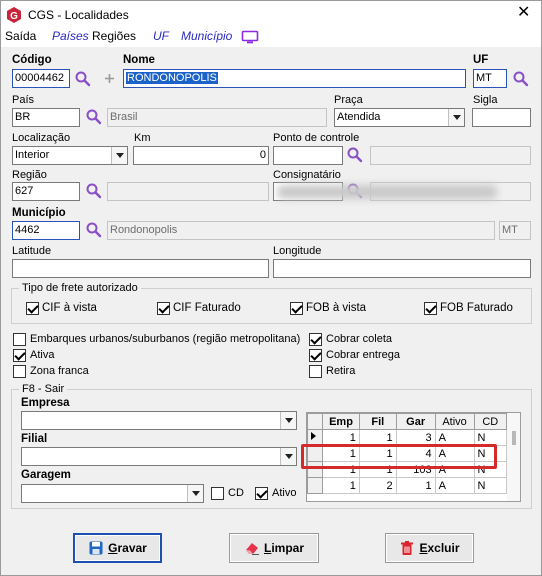 The width and height of the screenshot is (542, 576). What do you see at coordinates (402, 268) in the screenshot?
I see `longitude-input` at bounding box center [402, 268].